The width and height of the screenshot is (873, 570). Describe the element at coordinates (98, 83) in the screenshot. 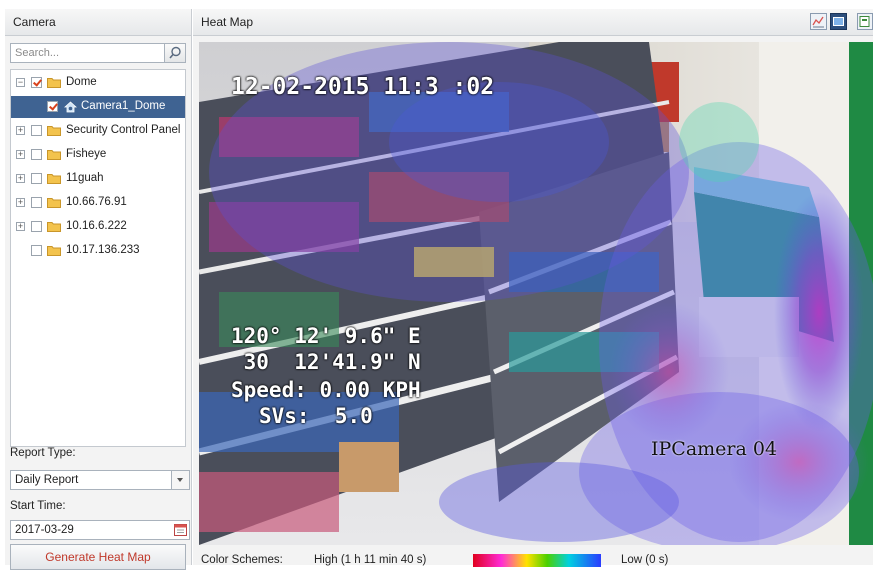

I see `tree-item-dome: − Dome` at that location.